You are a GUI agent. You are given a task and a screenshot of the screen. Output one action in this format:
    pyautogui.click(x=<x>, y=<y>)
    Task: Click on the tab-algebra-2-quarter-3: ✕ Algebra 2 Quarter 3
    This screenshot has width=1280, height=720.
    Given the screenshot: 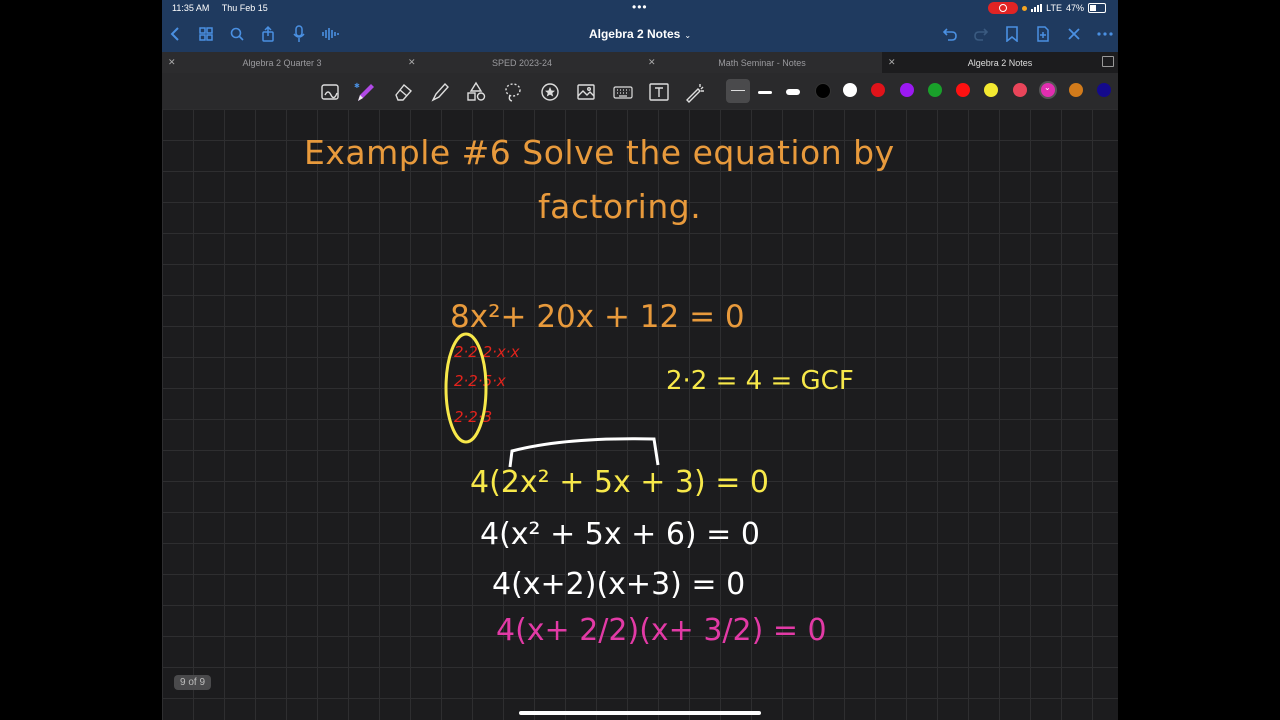 What is the action you would take?
    pyautogui.click(x=282, y=62)
    